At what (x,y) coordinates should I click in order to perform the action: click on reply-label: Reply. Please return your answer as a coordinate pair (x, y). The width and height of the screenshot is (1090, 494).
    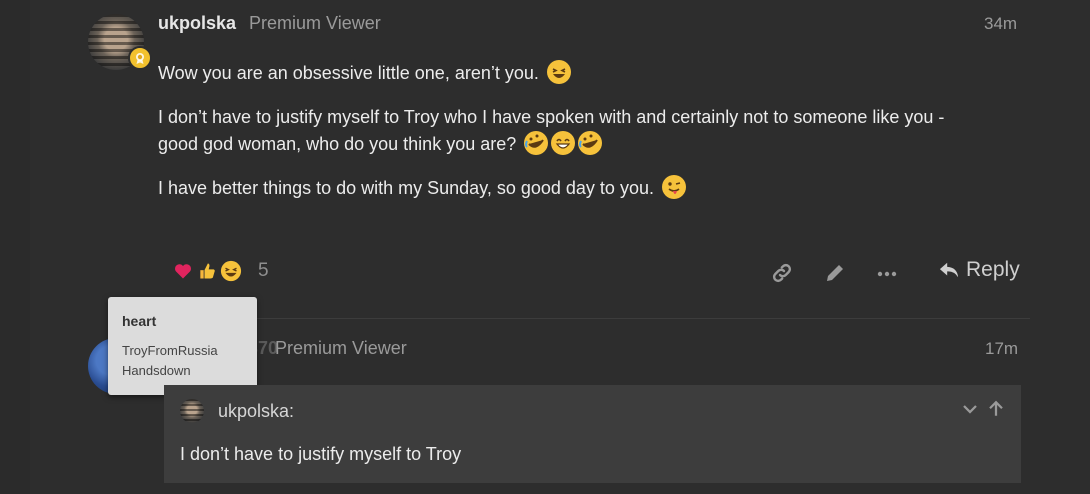
    Looking at the image, I should click on (993, 269).